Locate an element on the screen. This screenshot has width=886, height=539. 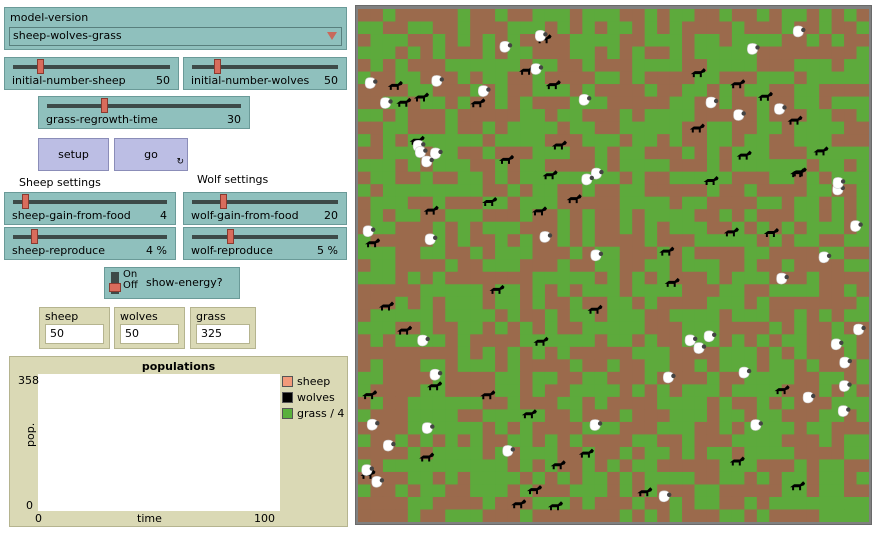
model-version-select: sheep-wolves-grass is located at coordinates (175, 36).